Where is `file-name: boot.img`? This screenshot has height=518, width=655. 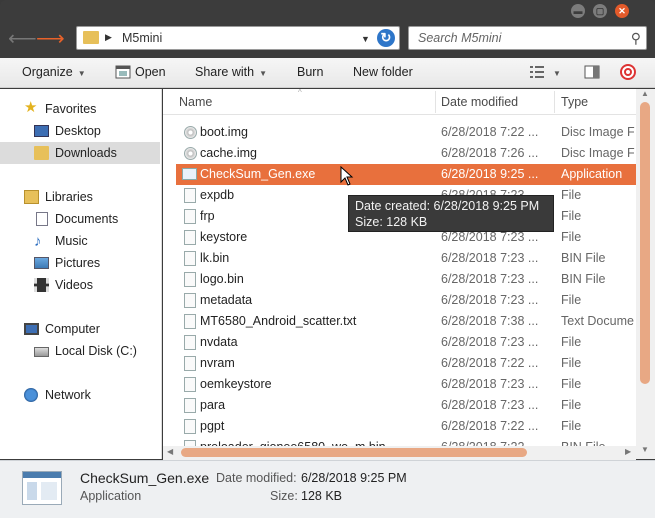
file-name: boot.img is located at coordinates (224, 132).